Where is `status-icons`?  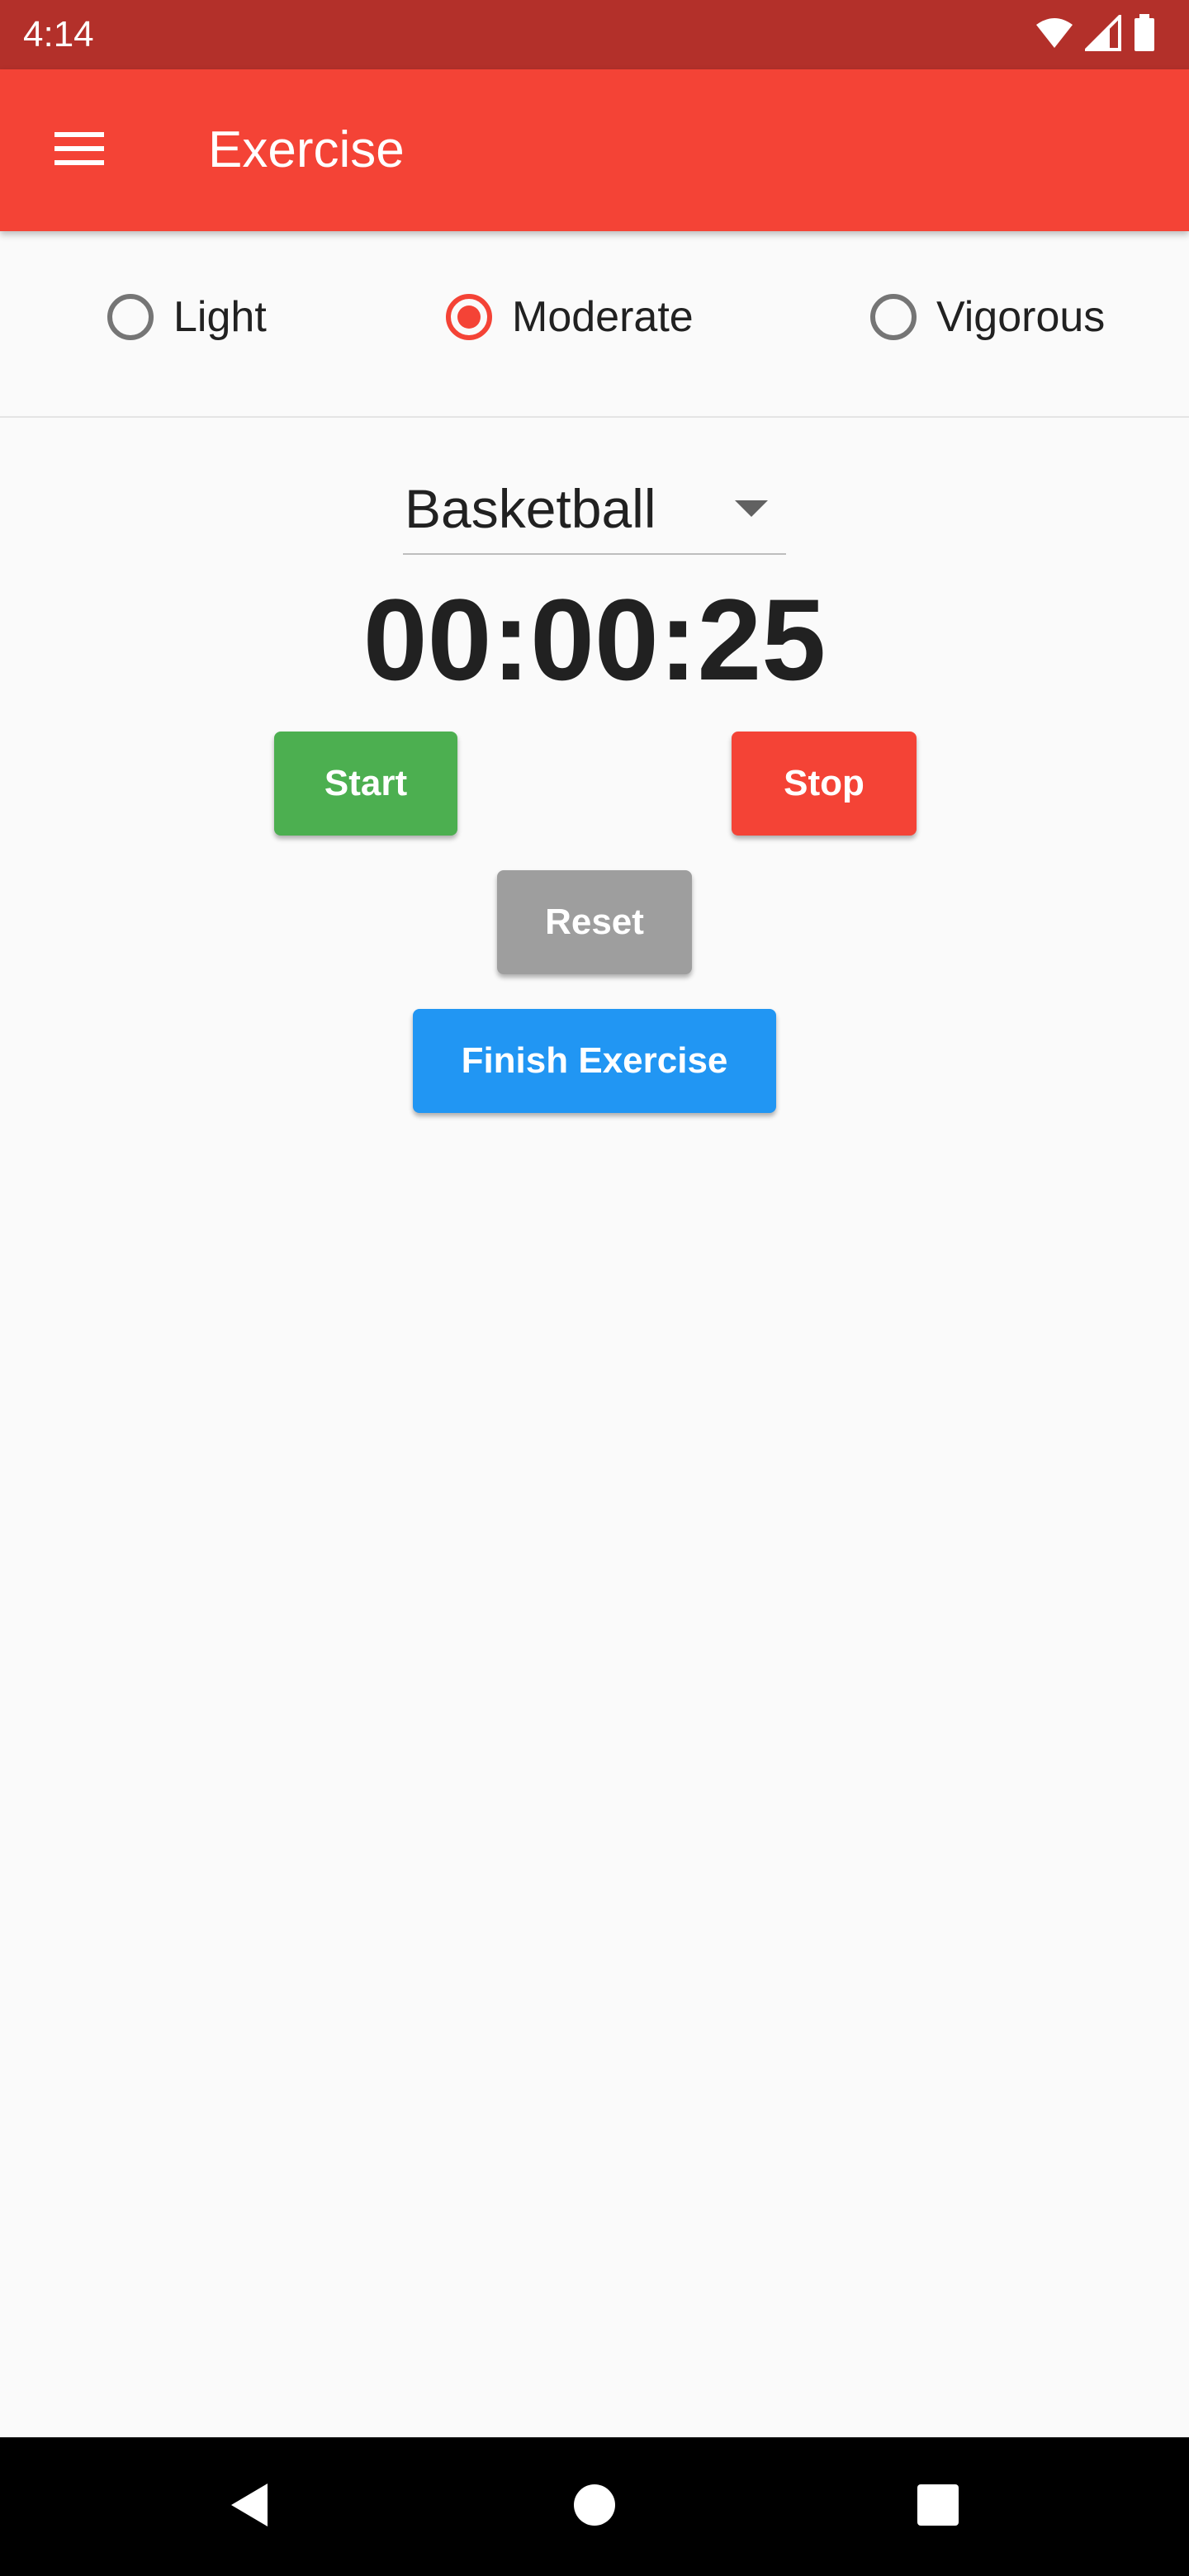 status-icons is located at coordinates (1095, 34).